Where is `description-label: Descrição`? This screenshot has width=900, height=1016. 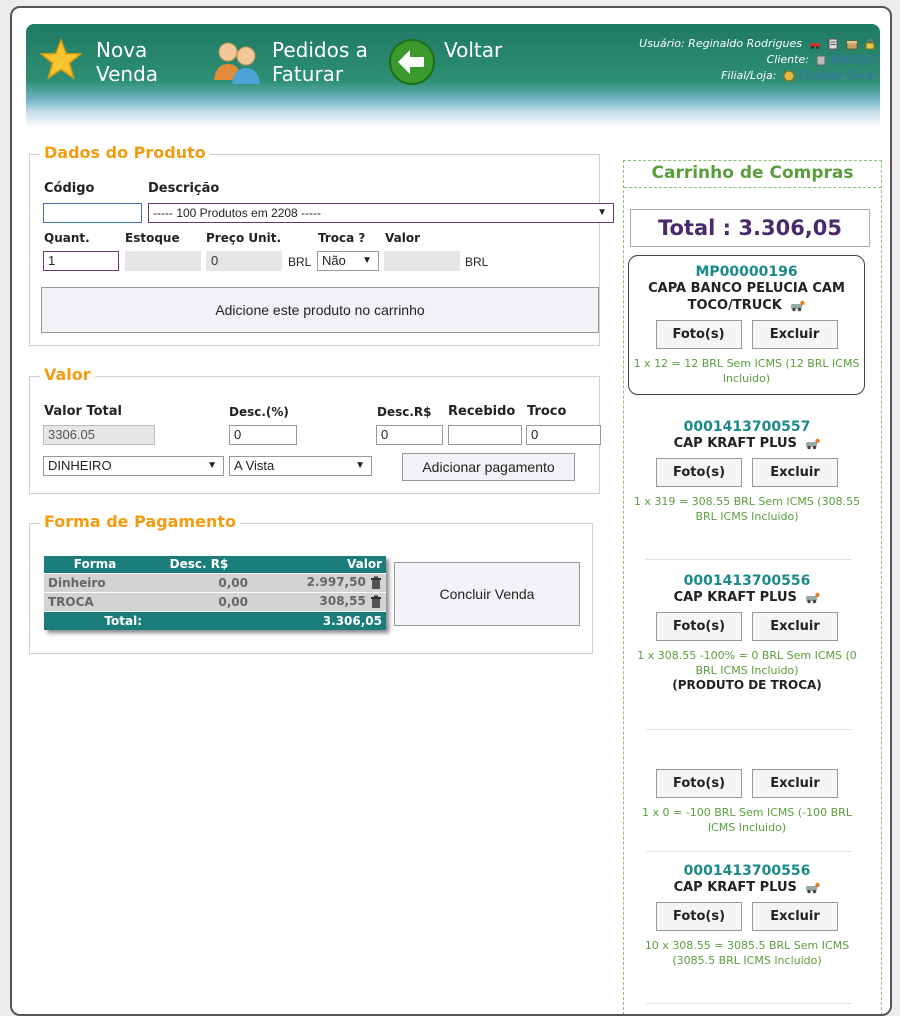
description-label: Descrição is located at coordinates (184, 188).